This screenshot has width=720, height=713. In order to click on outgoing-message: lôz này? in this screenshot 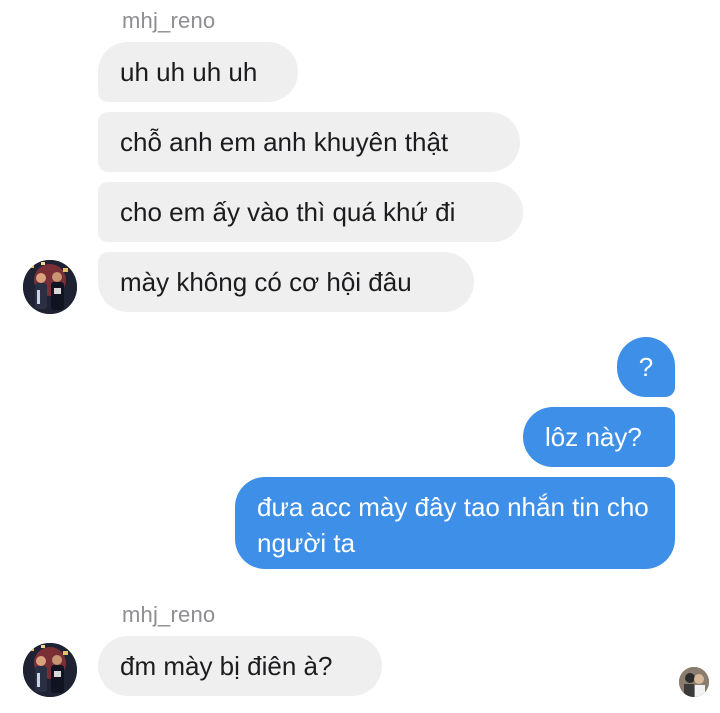, I will do `click(599, 437)`.